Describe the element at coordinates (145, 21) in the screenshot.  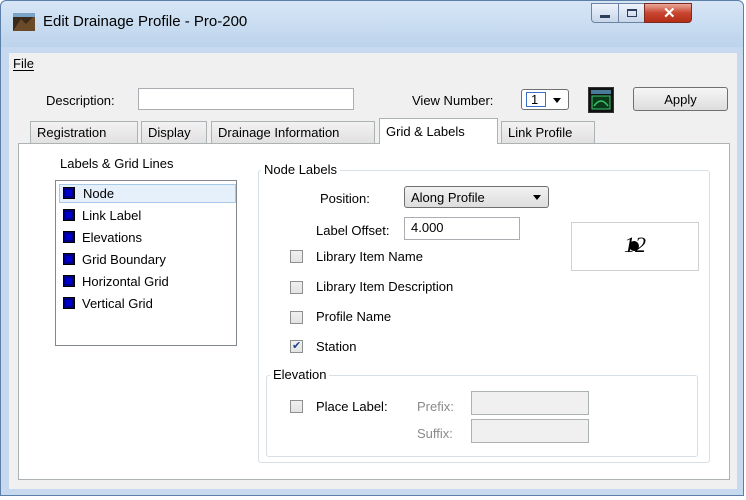
I see `window-title: Edit Drainage Profile - Pro-200` at that location.